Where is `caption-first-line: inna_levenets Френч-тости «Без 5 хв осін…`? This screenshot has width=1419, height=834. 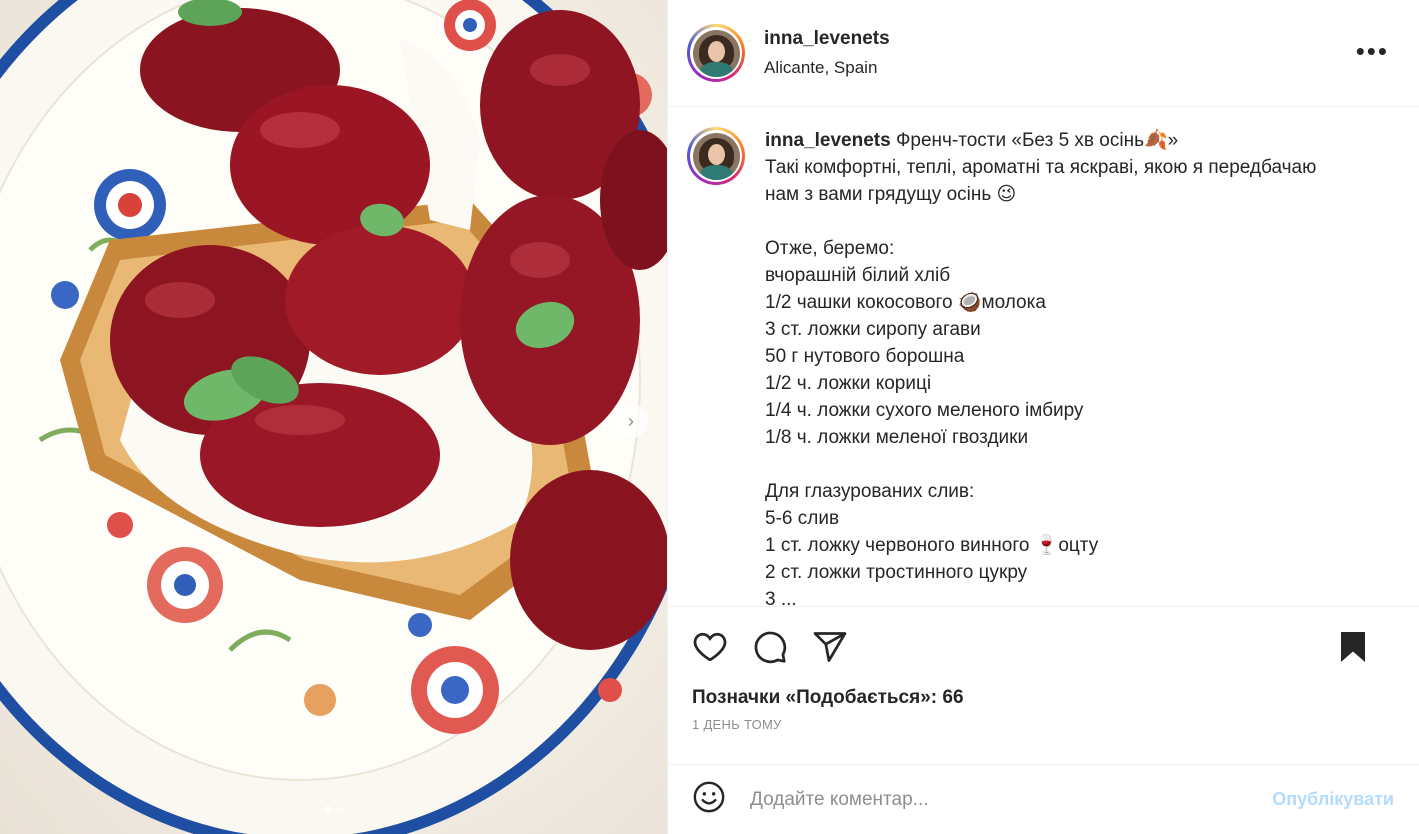 caption-first-line: inna_levenets Френч-тости «Без 5 хв осін… is located at coordinates (1040, 140).